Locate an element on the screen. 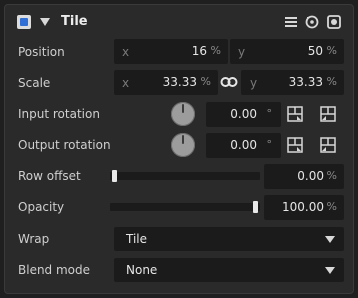 Image resolution: width=358 pixels, height=298 pixels. opacity-field: 100.00 % is located at coordinates (304, 207).